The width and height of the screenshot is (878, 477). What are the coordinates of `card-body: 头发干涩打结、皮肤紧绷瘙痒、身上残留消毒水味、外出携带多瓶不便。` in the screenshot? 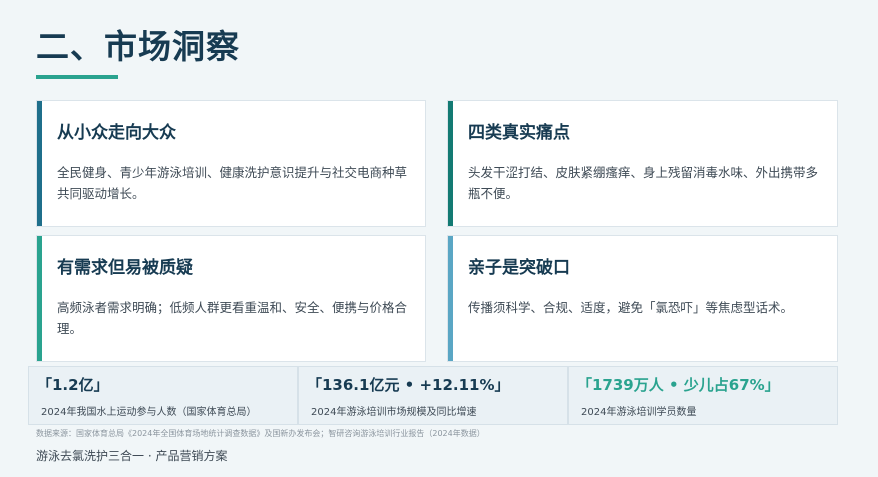 It's located at (643, 183).